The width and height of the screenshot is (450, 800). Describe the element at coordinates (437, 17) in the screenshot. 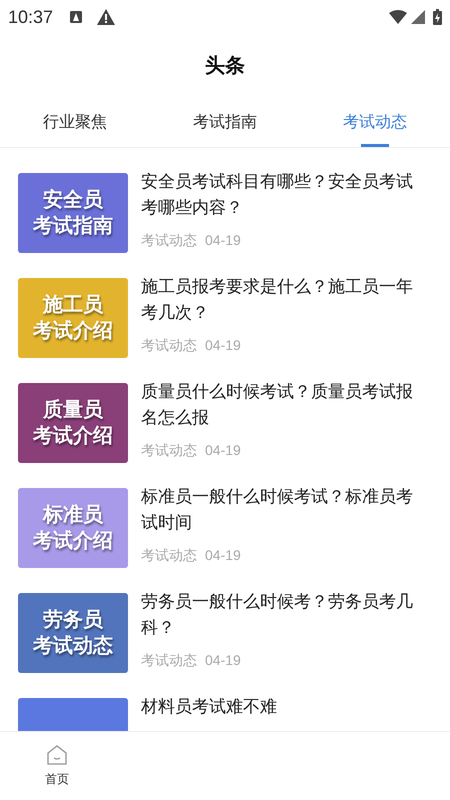

I see `battery-icon` at that location.